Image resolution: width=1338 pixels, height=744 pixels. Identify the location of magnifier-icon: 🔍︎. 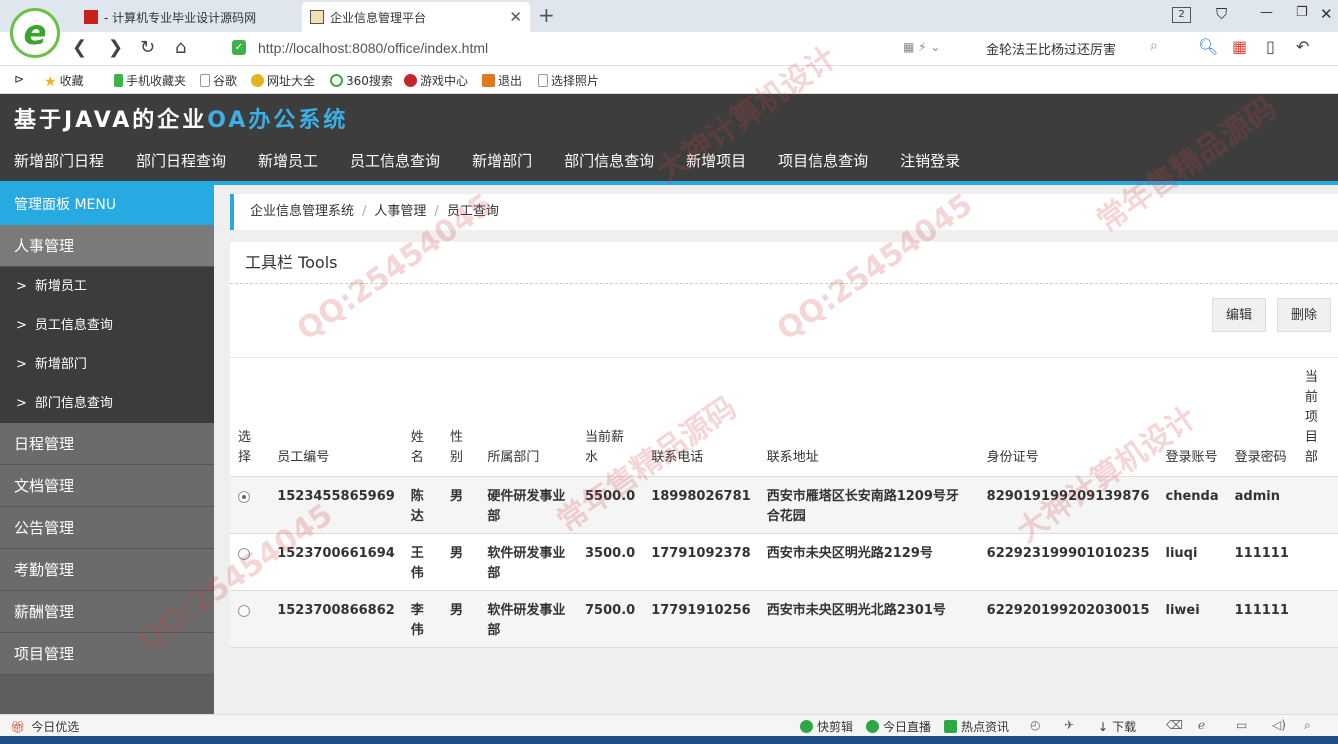
(1208, 46).